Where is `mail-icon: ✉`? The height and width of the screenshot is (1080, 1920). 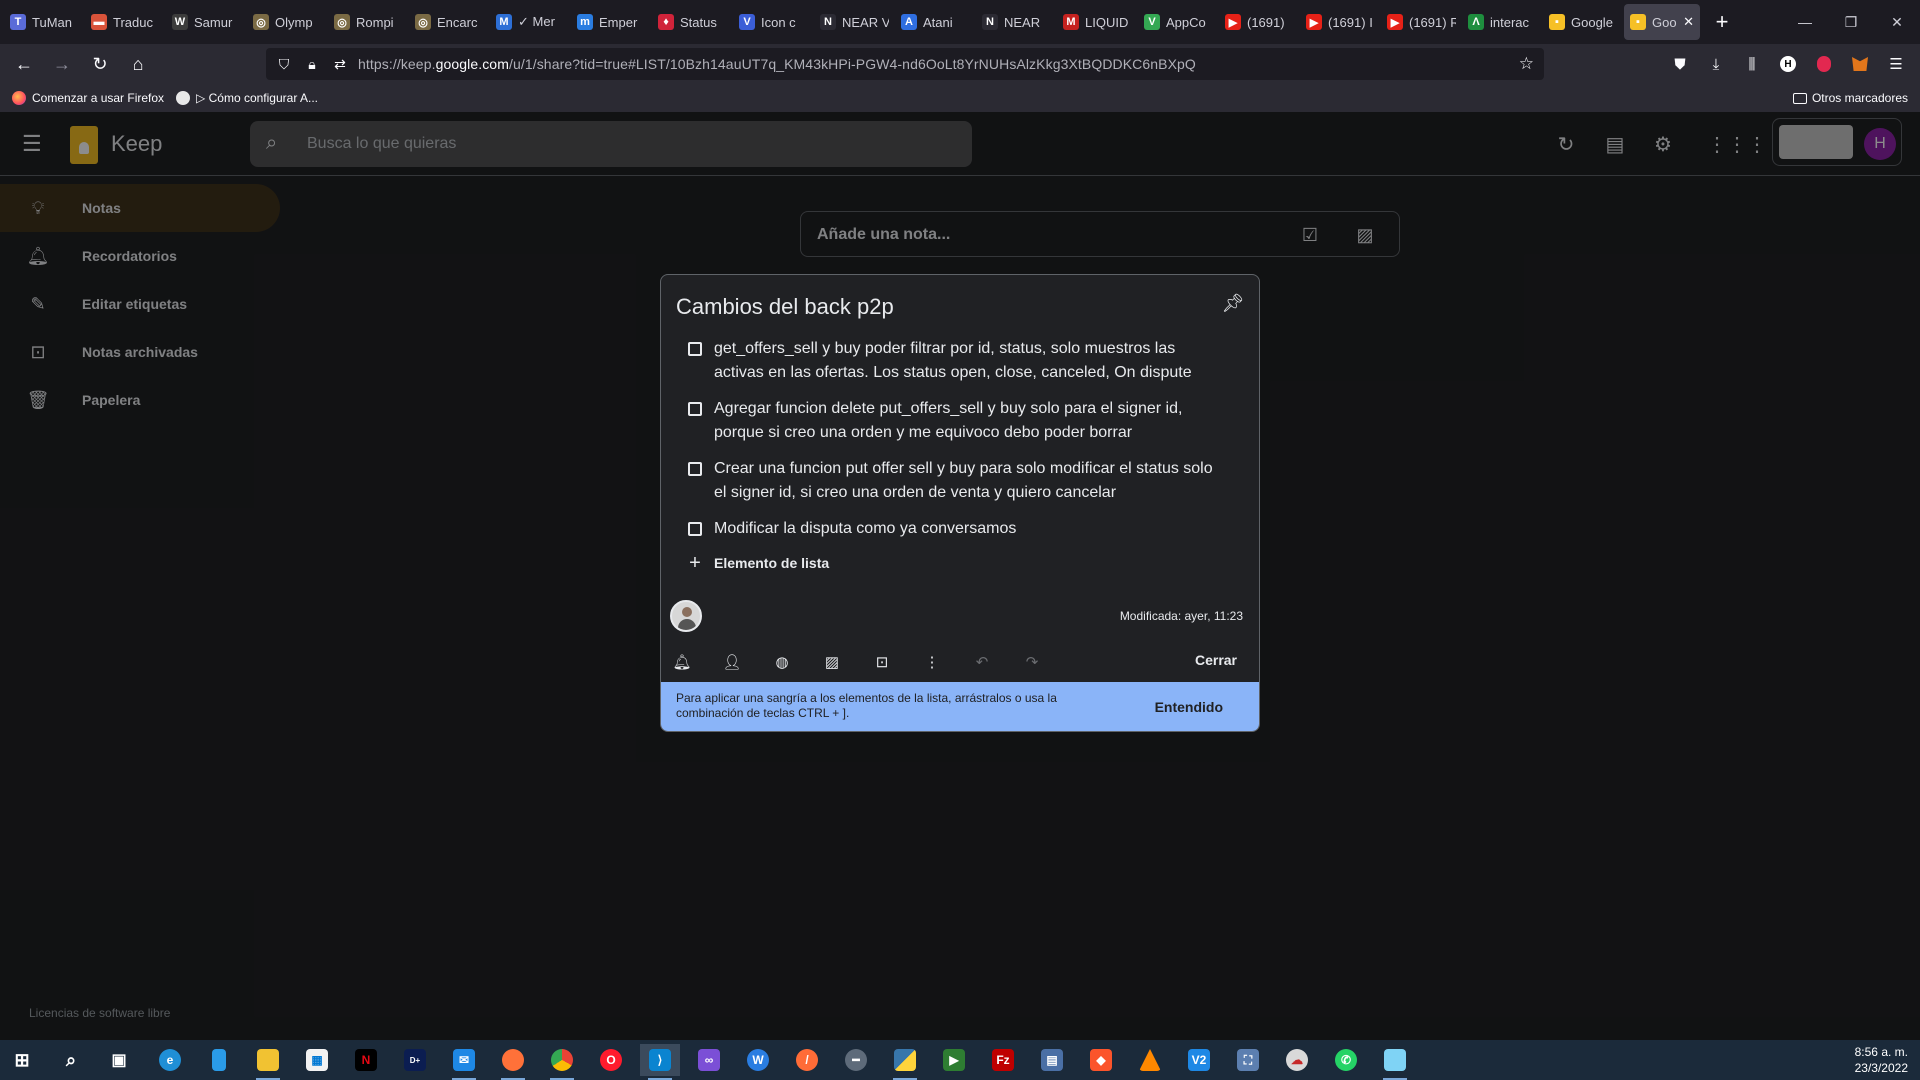 mail-icon: ✉ is located at coordinates (464, 1062).